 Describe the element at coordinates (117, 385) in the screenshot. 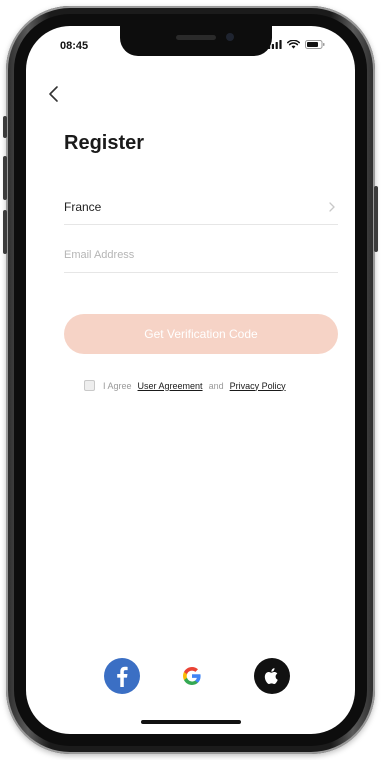

I see `agreement-prefix: I Agree` at that location.